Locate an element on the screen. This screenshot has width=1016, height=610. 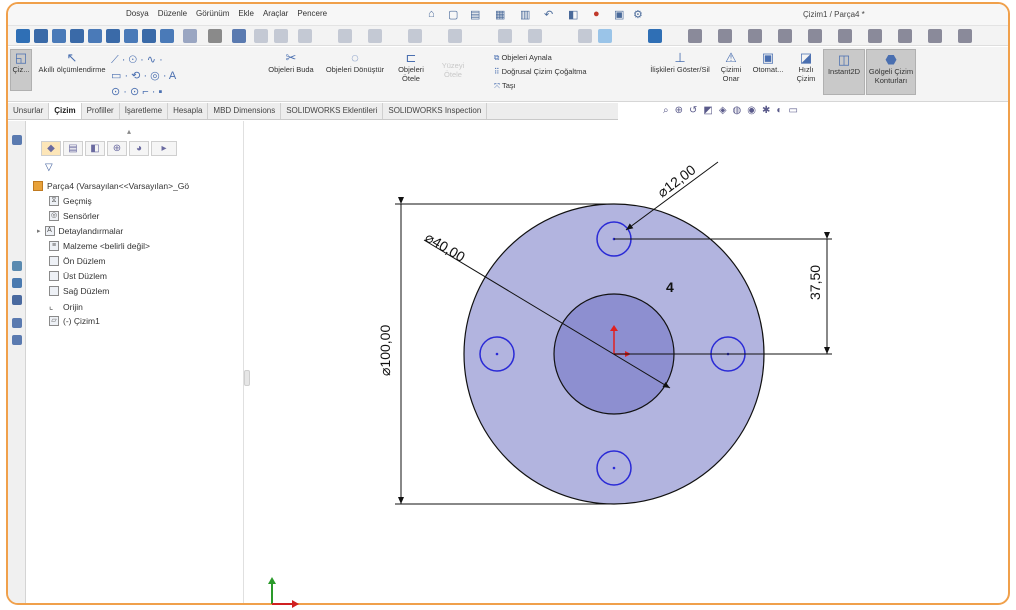
dim-outer-diameter-label: ⌀100,00 is located at coordinates (385, 350).